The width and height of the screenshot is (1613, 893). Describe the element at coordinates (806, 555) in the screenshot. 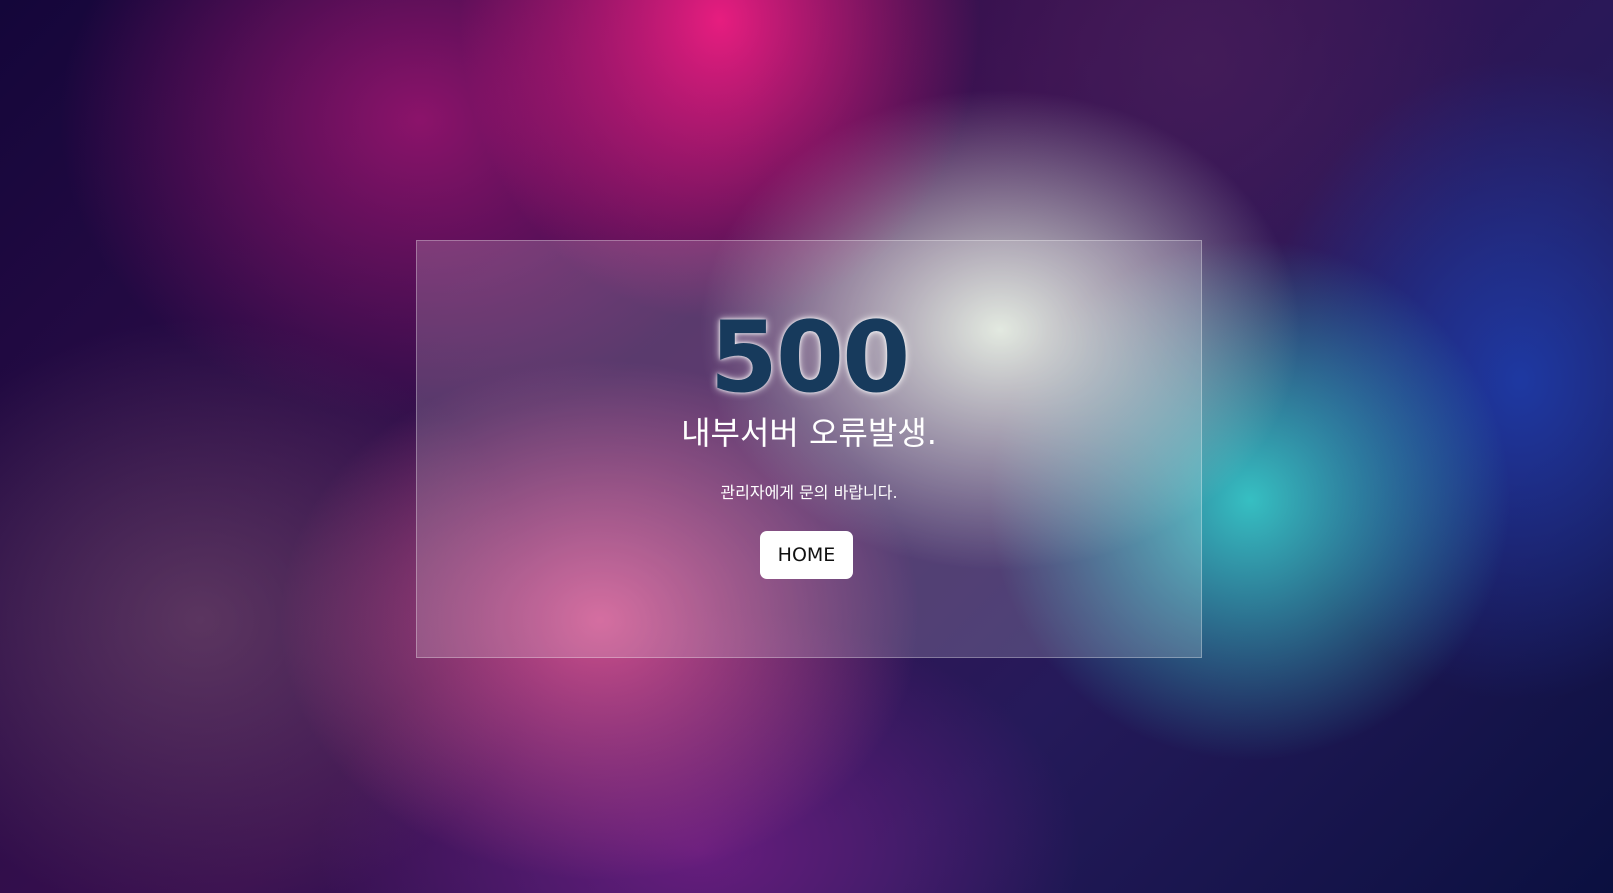

I see `home-button: HOME` at that location.